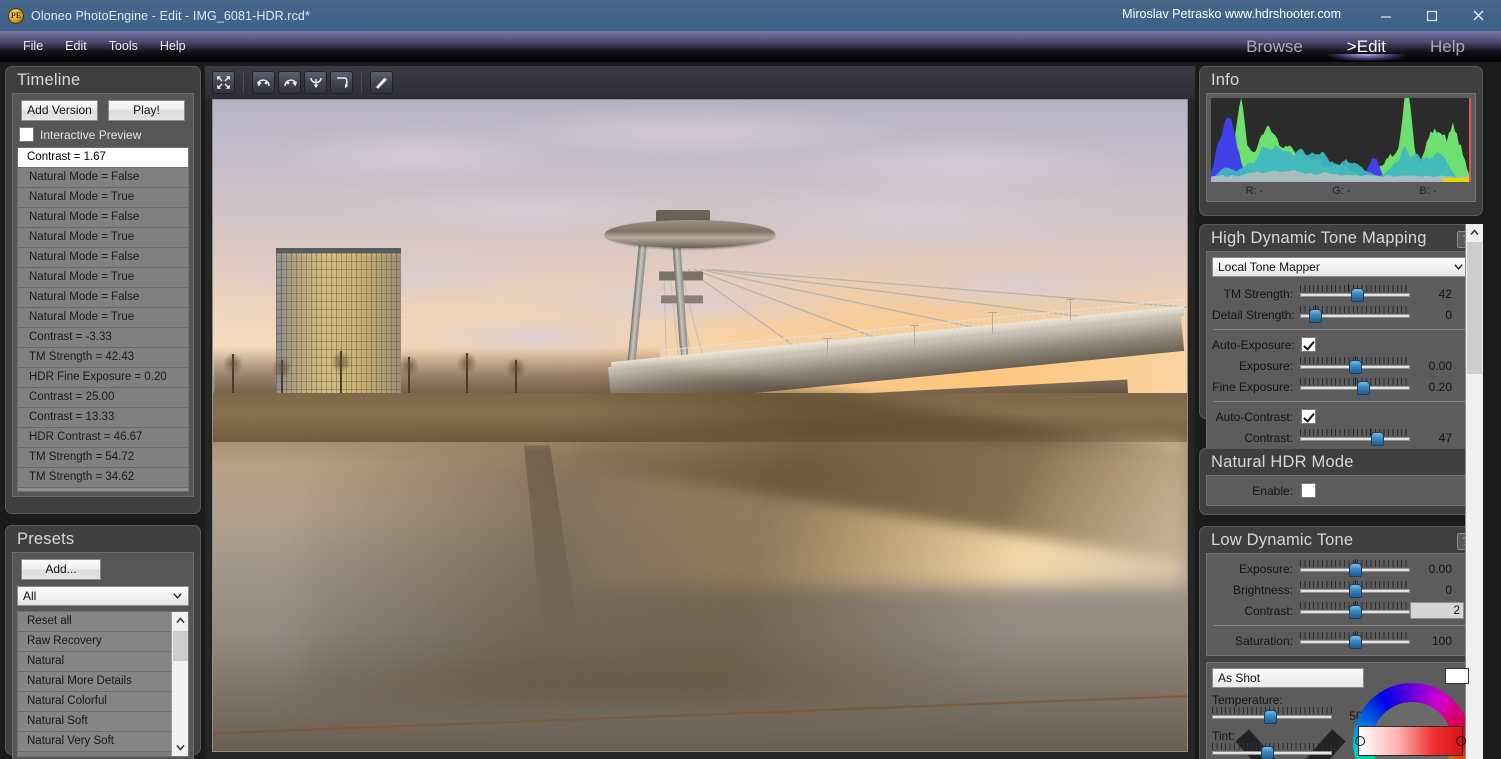  What do you see at coordinates (1308, 416) in the screenshot?
I see `auto-contrast-checkbox` at bounding box center [1308, 416].